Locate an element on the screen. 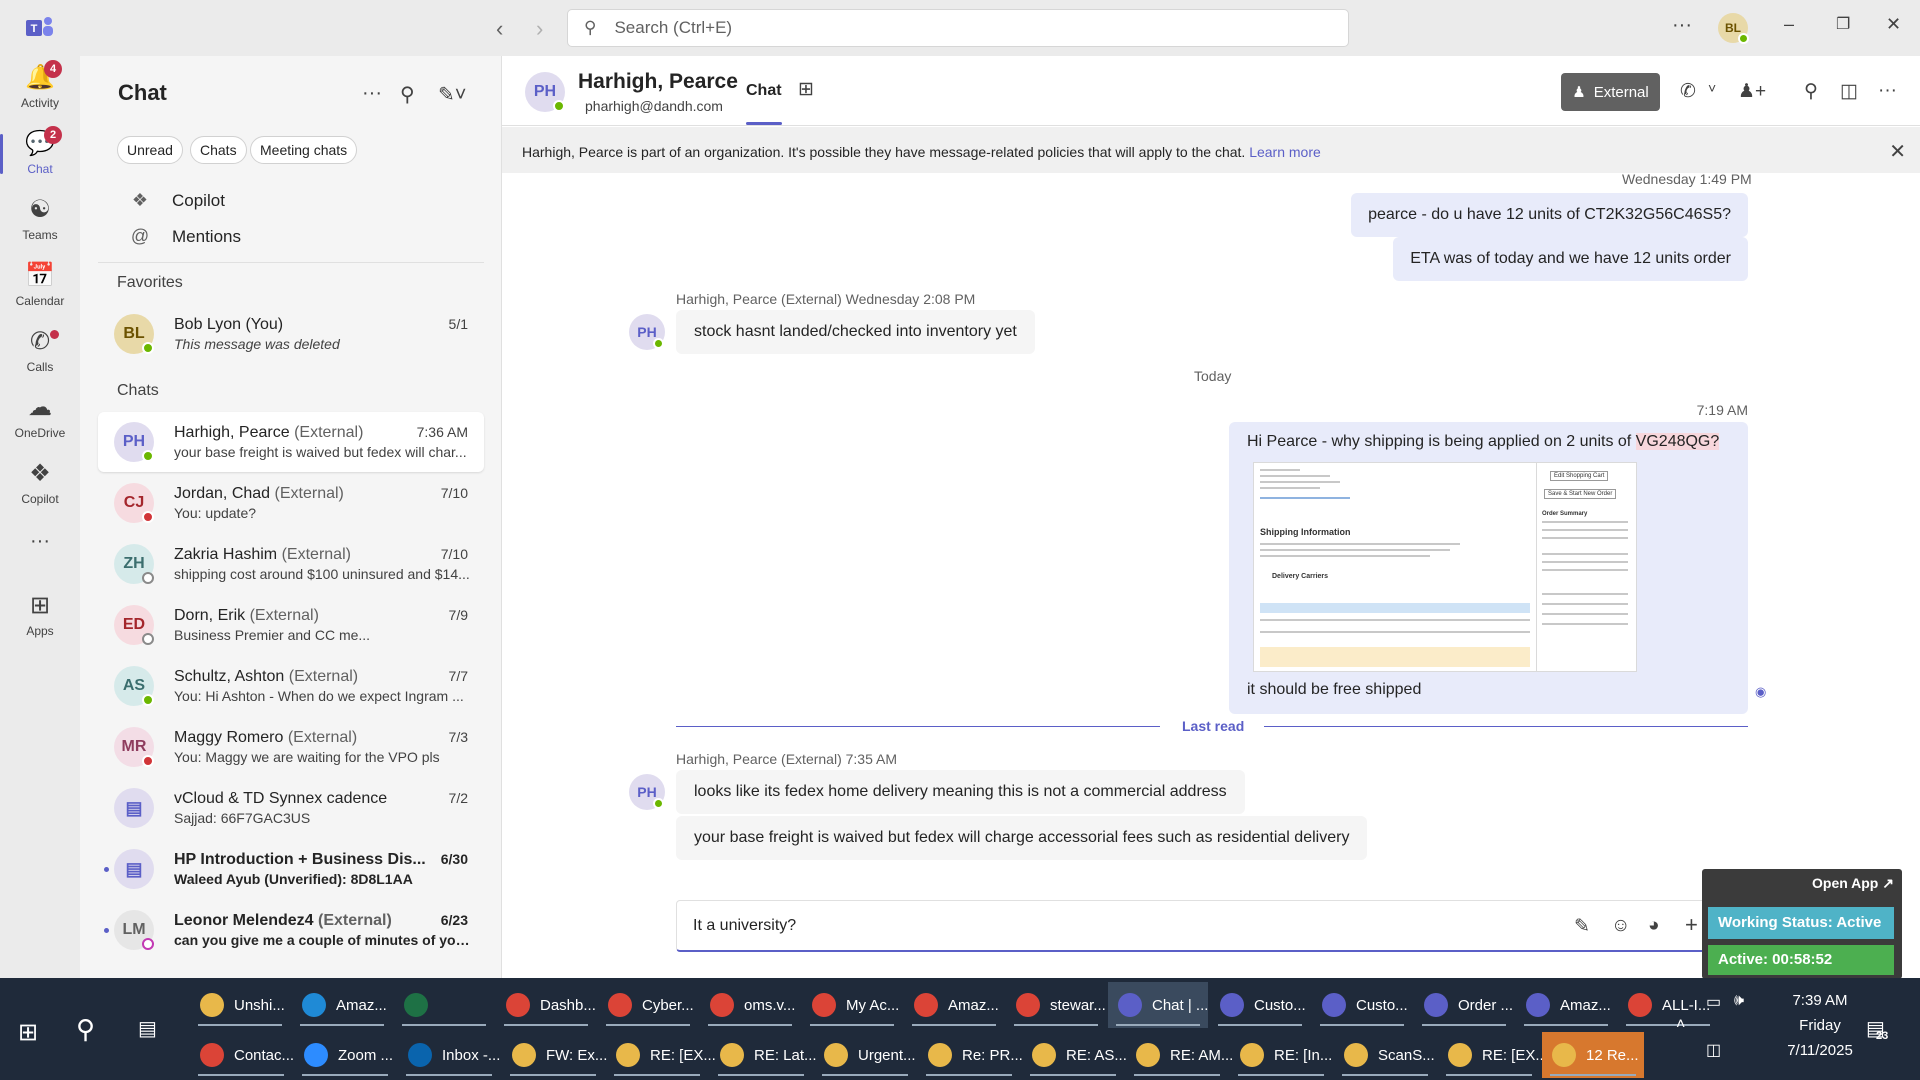  battery-icon: ▭ is located at coordinates (1713, 1002).